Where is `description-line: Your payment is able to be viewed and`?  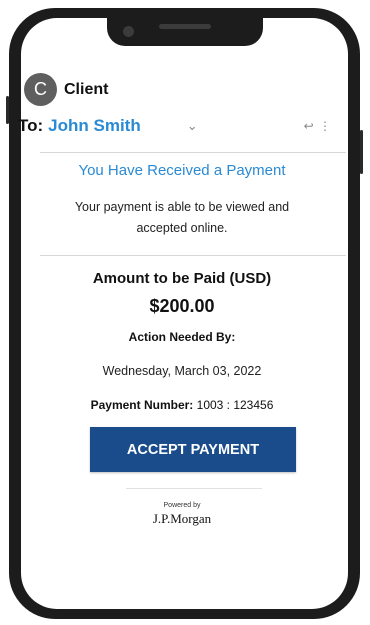 description-line: Your payment is able to be viewed and is located at coordinates (182, 207).